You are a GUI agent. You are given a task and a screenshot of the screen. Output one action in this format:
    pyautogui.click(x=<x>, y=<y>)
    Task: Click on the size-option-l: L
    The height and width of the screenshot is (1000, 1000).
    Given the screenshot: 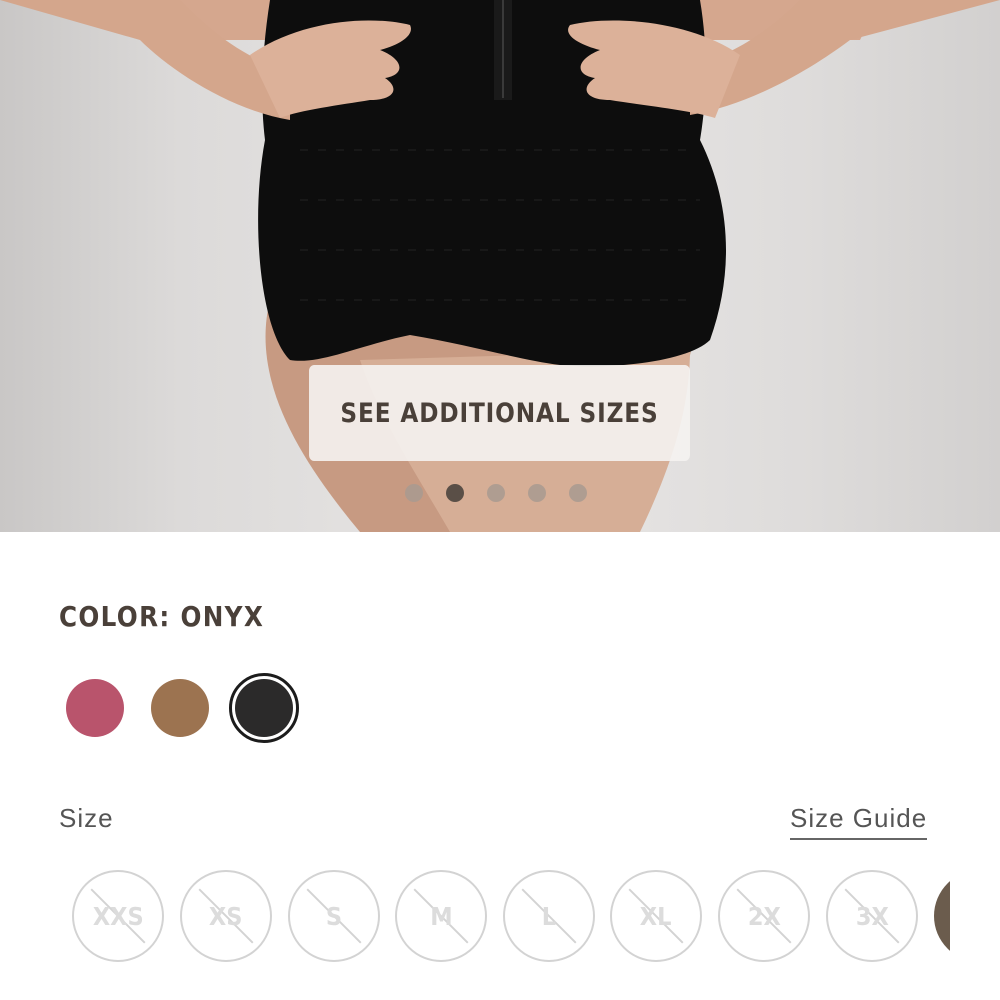 What is the action you would take?
    pyautogui.click(x=549, y=916)
    